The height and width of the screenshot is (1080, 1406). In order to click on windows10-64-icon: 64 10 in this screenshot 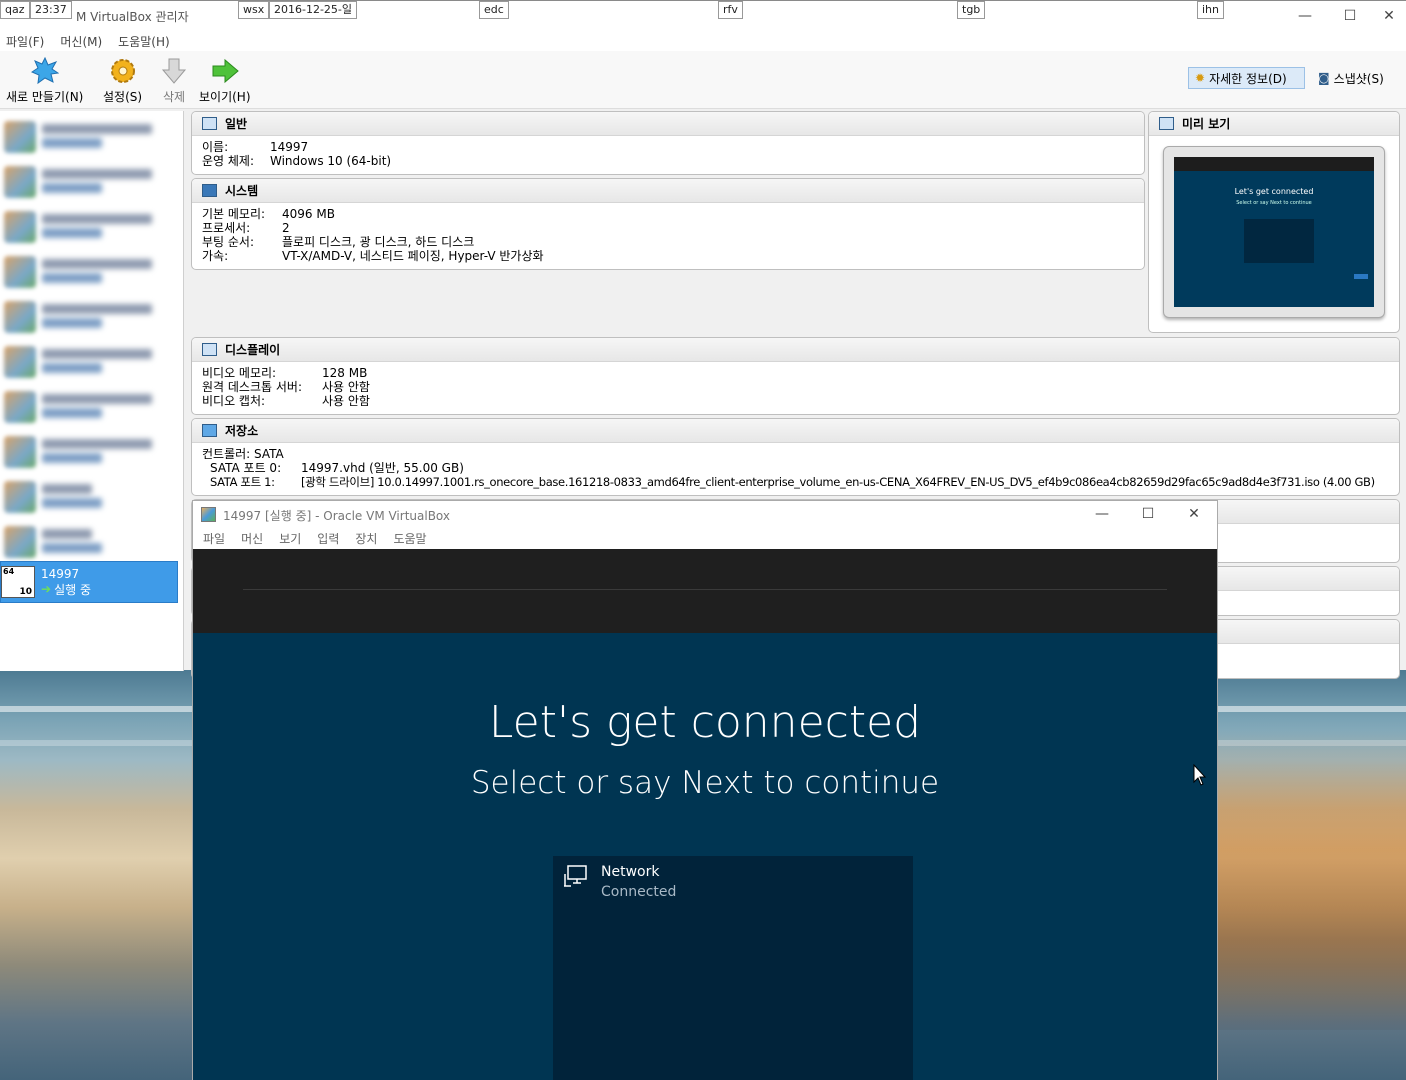, I will do `click(18, 582)`.